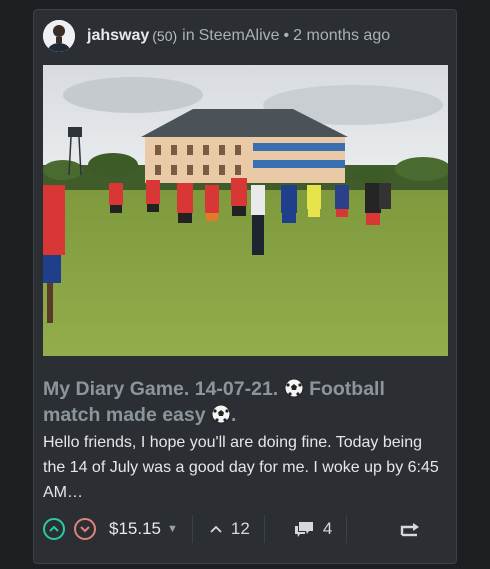 Image resolution: width=490 pixels, height=569 pixels. I want to click on post-footer: $15.15 ▼ 12 4, so click(244, 529).